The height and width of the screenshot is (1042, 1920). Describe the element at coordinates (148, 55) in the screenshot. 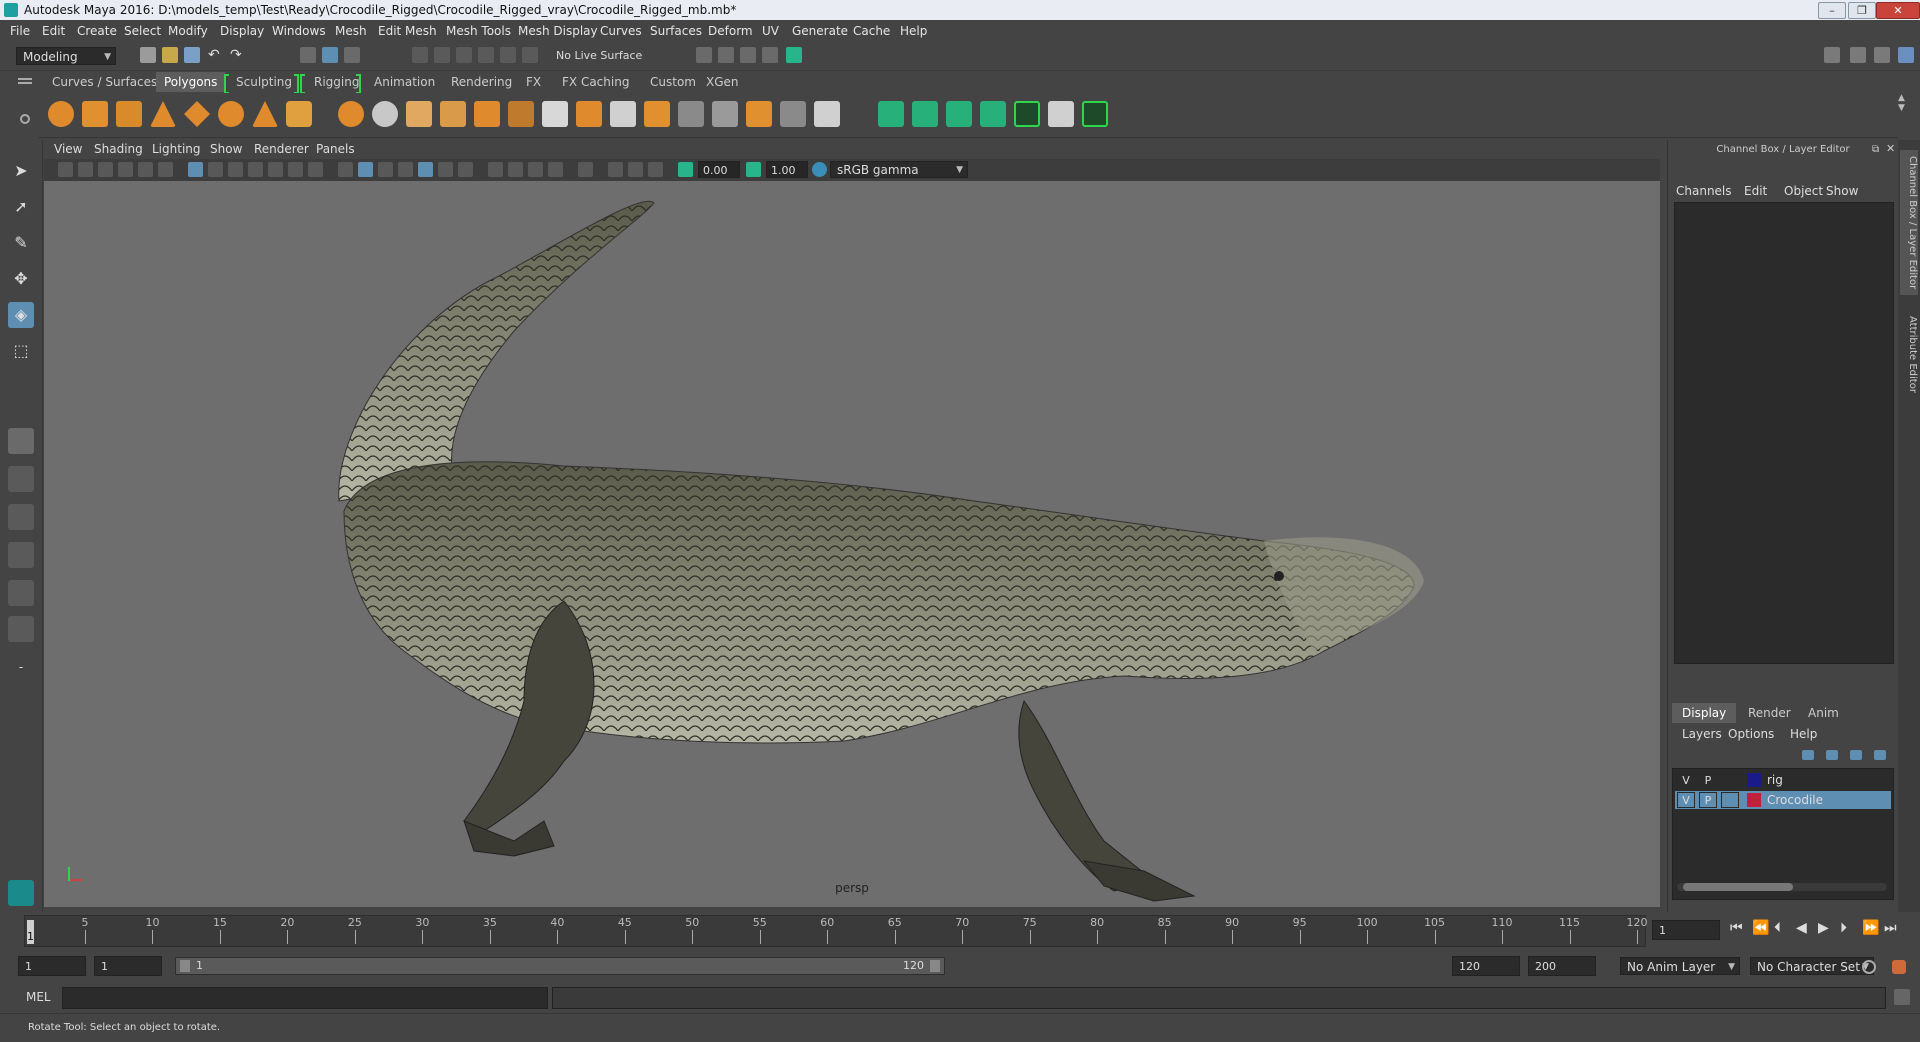

I see `new-scene-icon` at that location.